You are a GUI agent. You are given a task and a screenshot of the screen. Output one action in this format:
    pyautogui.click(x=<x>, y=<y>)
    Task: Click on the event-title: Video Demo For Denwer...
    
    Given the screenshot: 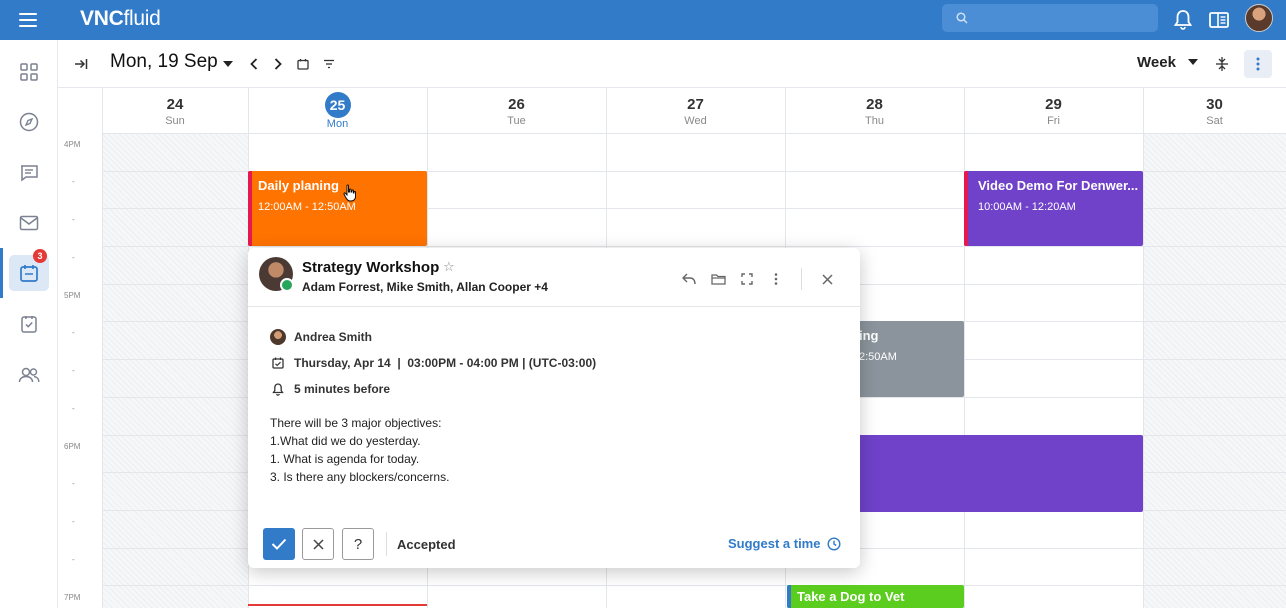 What is the action you would take?
    pyautogui.click(x=1058, y=185)
    